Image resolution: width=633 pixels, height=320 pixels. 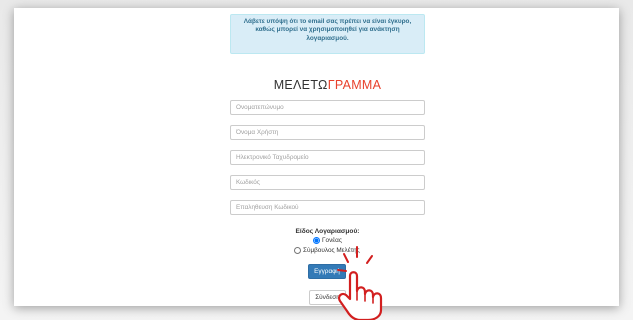 I want to click on brand-logo: ΜΕΛΕΤΩΓΡΑΜΜΑ, so click(x=327, y=85).